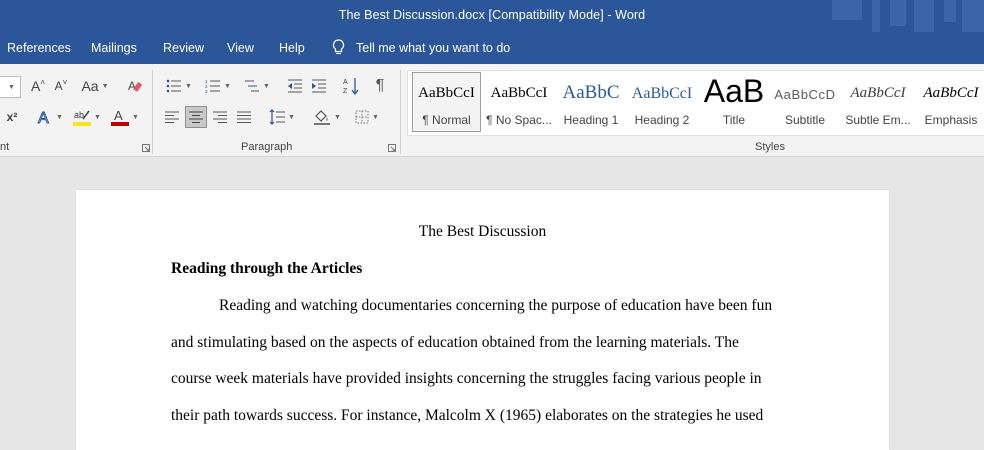 This screenshot has width=984, height=450. Describe the element at coordinates (338, 47) in the screenshot. I see `lightbulb-icon` at that location.